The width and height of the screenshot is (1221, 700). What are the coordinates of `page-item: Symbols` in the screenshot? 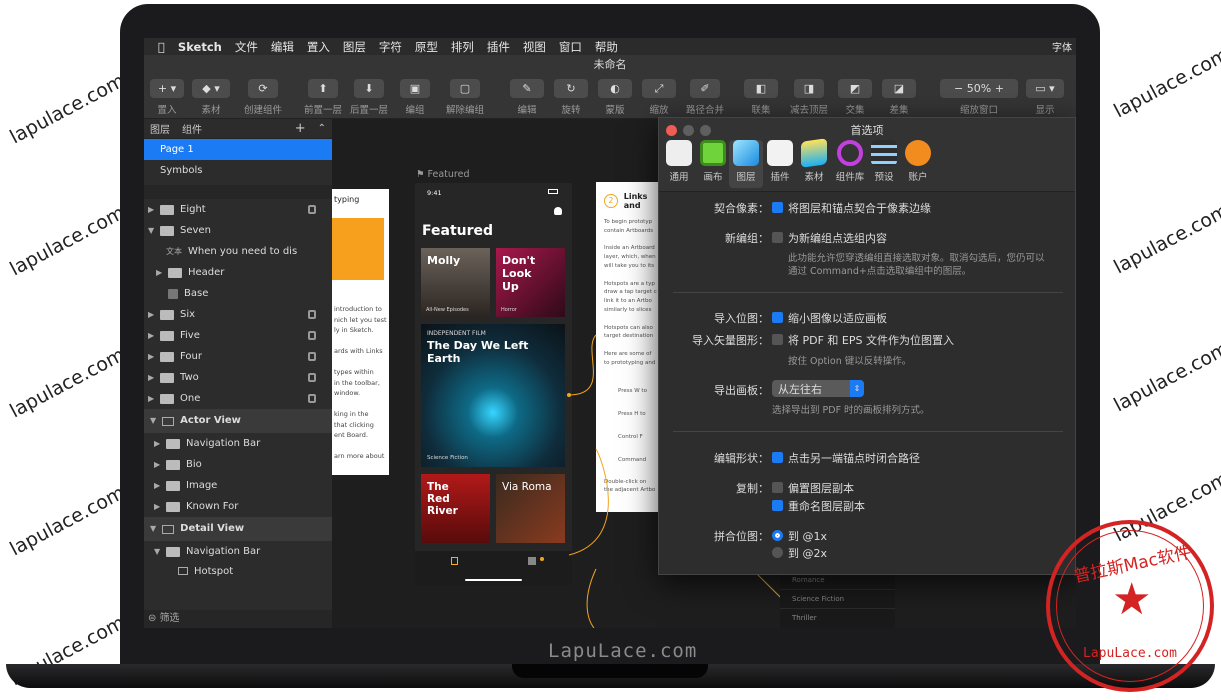 It's located at (238, 170).